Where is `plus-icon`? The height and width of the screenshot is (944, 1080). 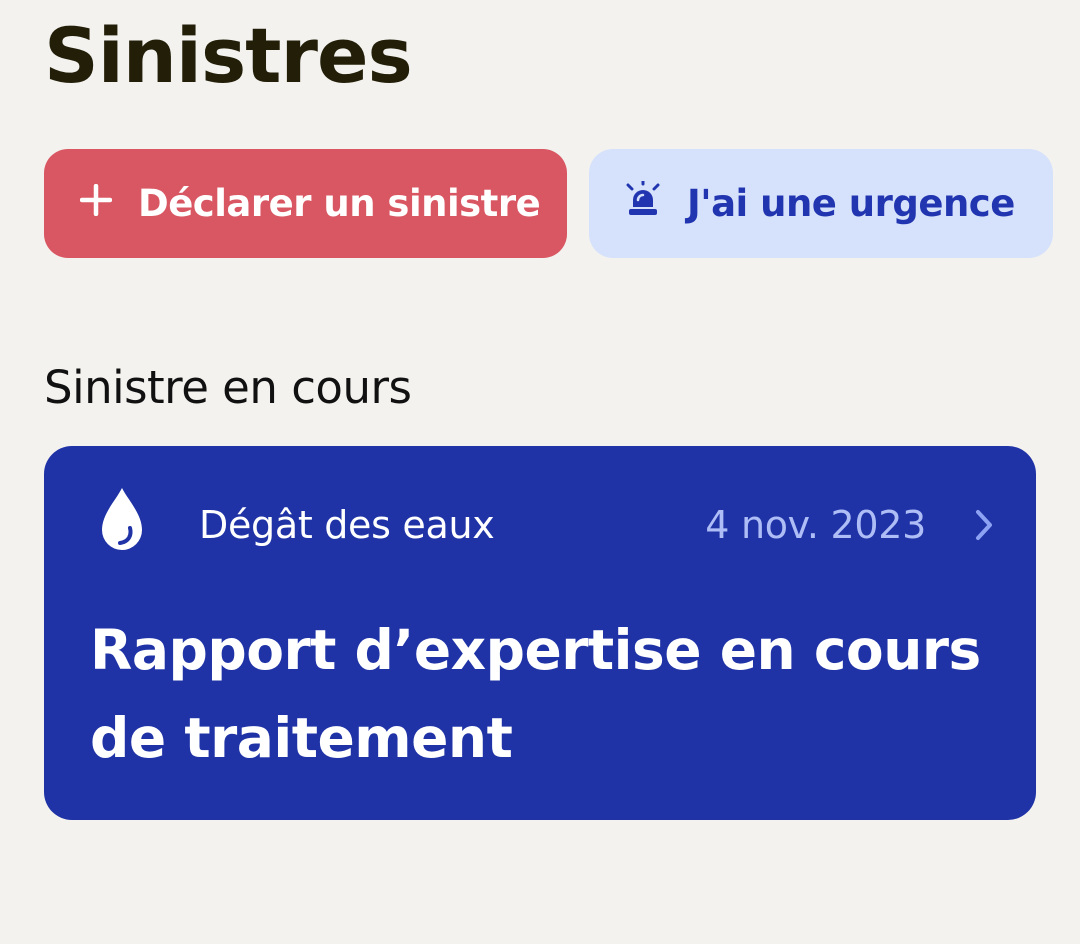 plus-icon is located at coordinates (96, 203).